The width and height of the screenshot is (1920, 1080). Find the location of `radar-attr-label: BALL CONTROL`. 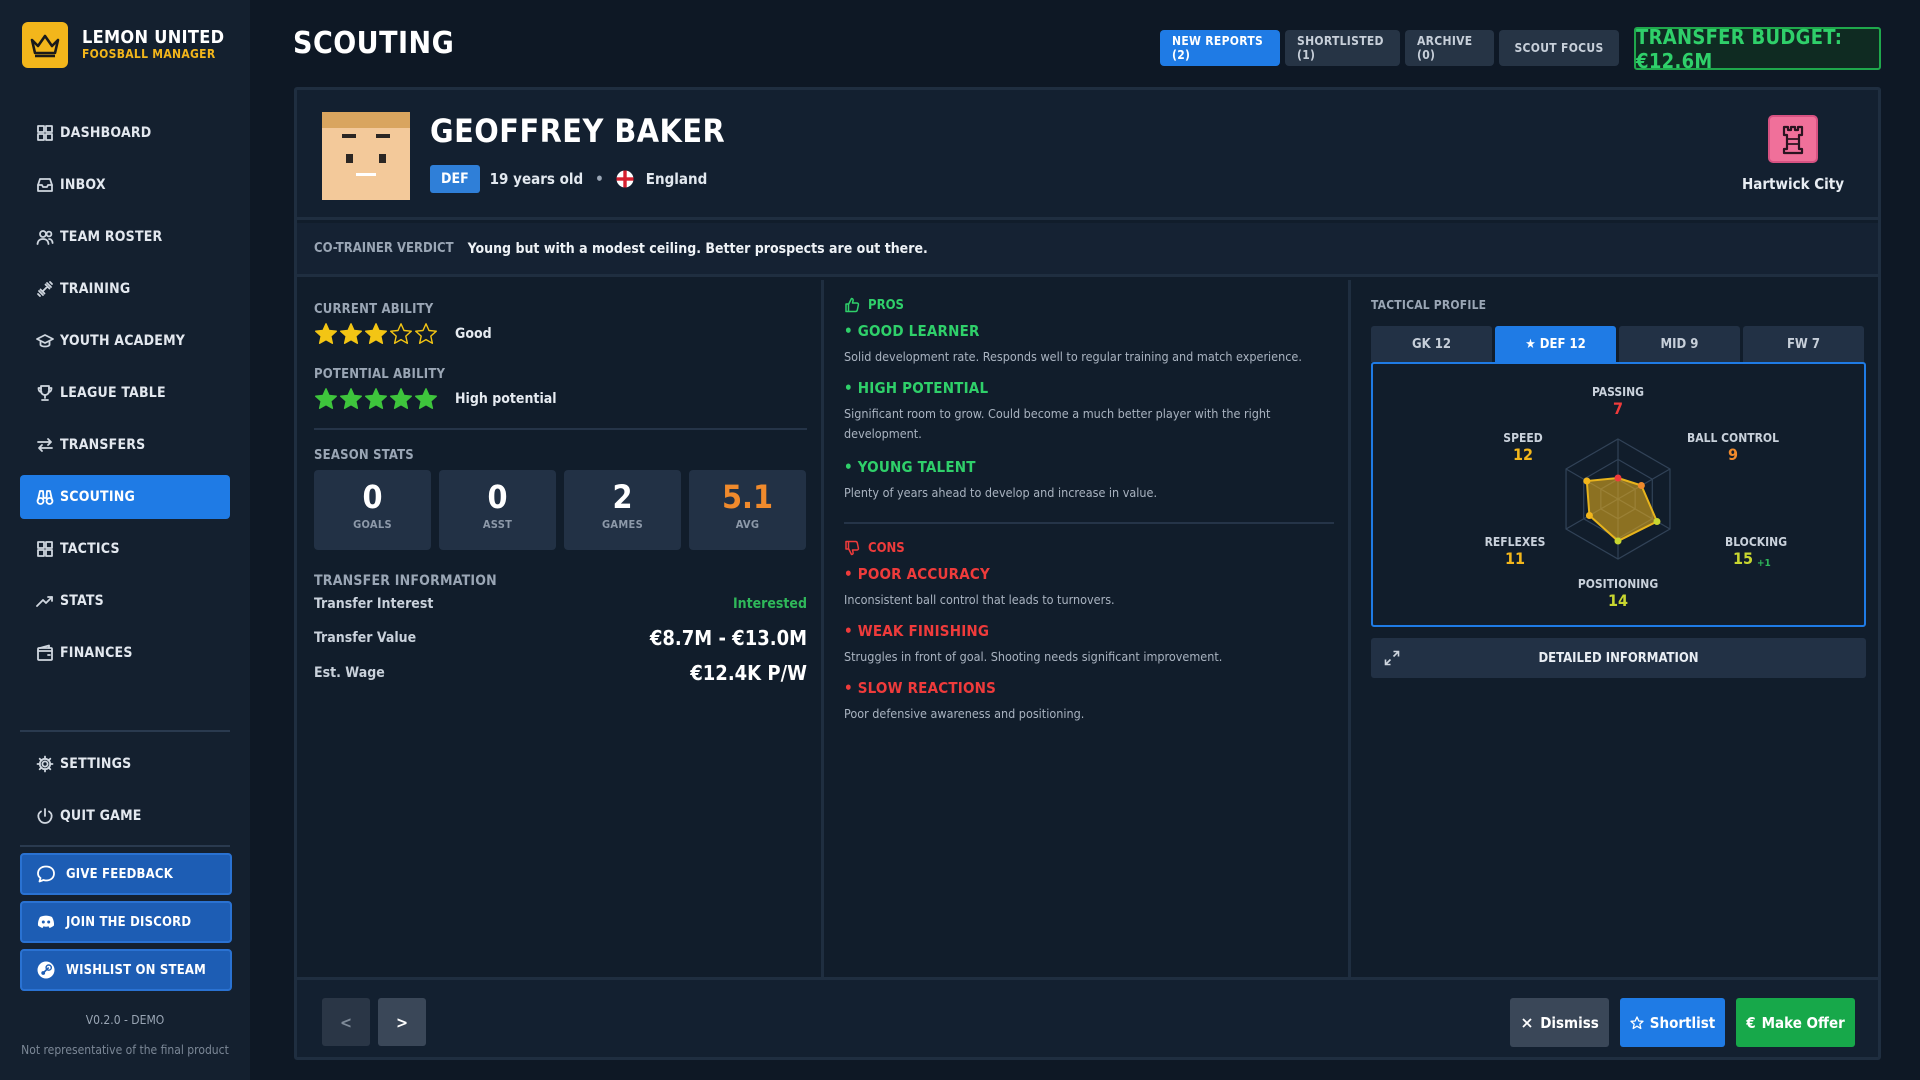

radar-attr-label: BALL CONTROL is located at coordinates (1733, 438).